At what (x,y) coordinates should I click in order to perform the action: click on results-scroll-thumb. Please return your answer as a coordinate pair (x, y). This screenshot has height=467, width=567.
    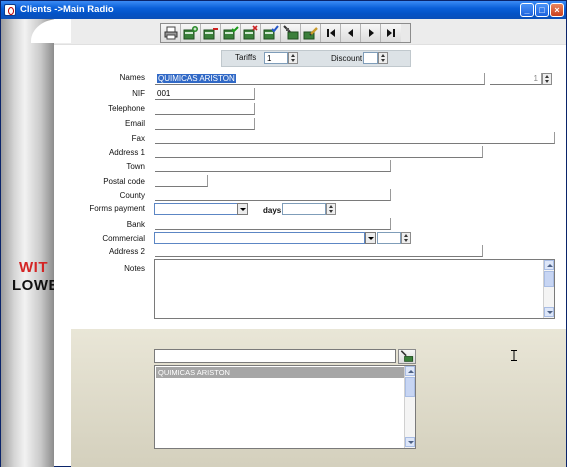
    Looking at the image, I should click on (410, 387).